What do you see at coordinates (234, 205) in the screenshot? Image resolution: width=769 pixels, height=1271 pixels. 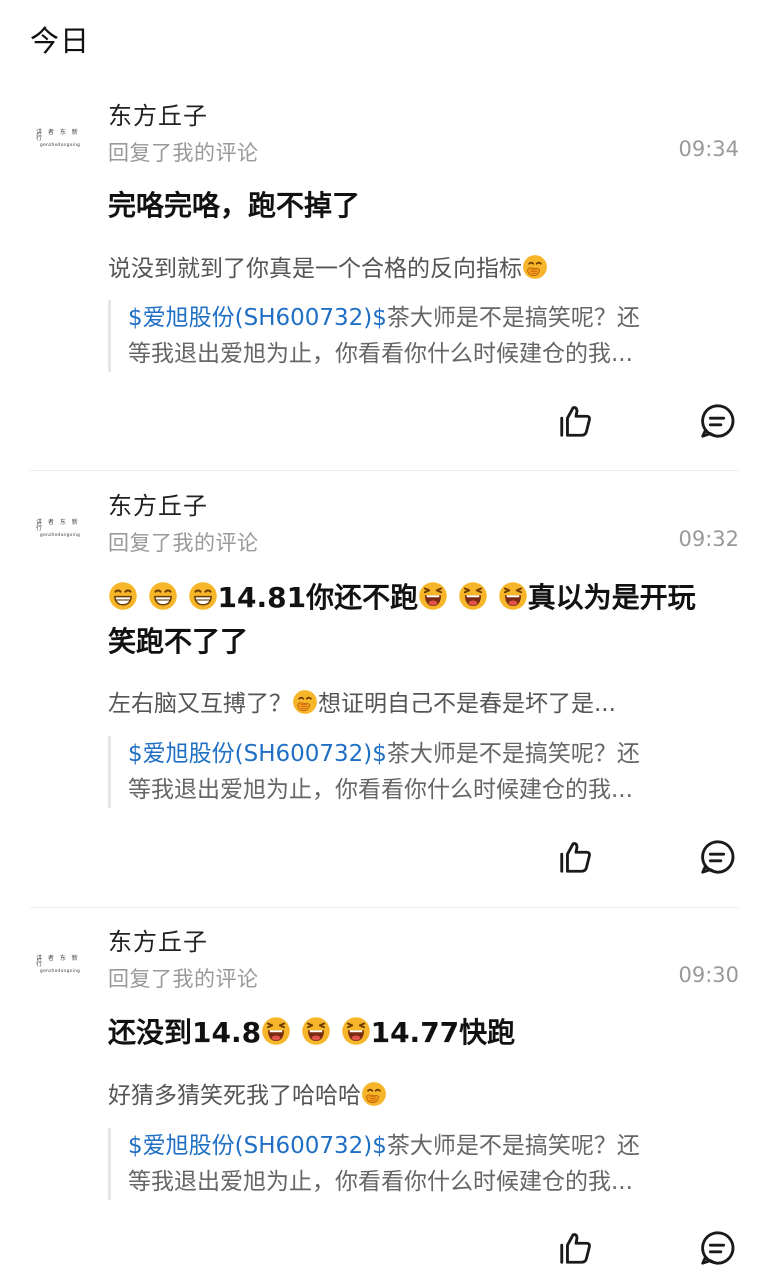 I see `reply-title-text: 完咯完咯，跑不掉了` at bounding box center [234, 205].